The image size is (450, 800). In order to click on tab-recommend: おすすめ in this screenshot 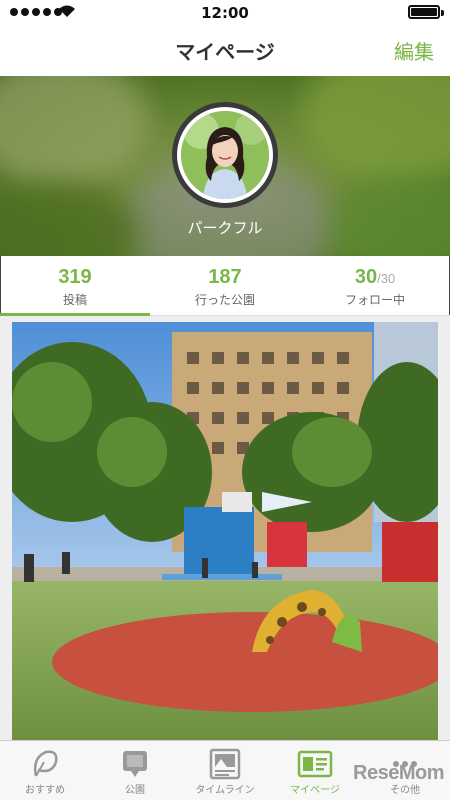, I will do `click(45, 770)`.